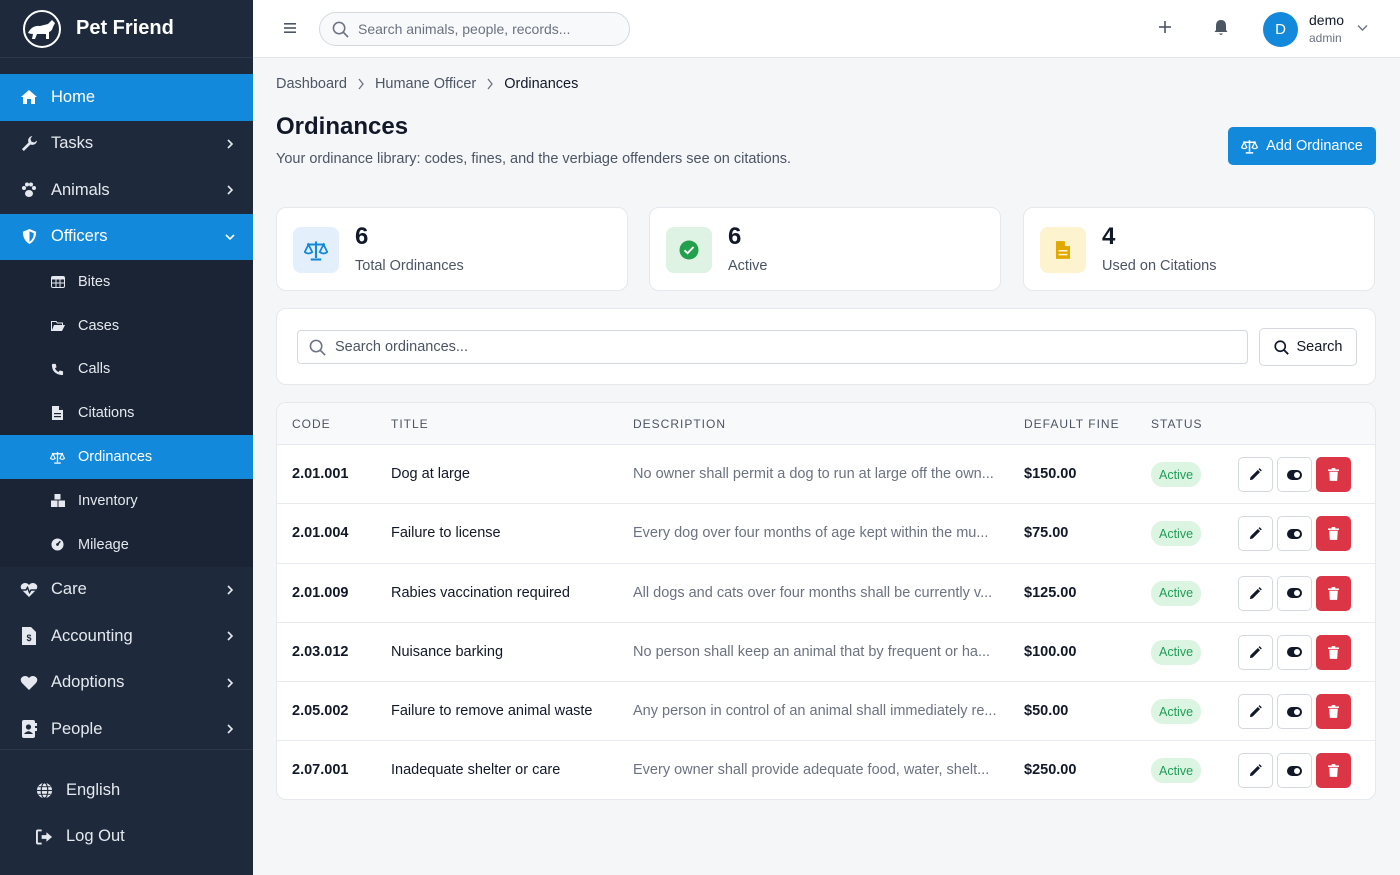 This screenshot has width=1400, height=875. What do you see at coordinates (1177, 424) in the screenshot?
I see `column-header-status: STATUS` at bounding box center [1177, 424].